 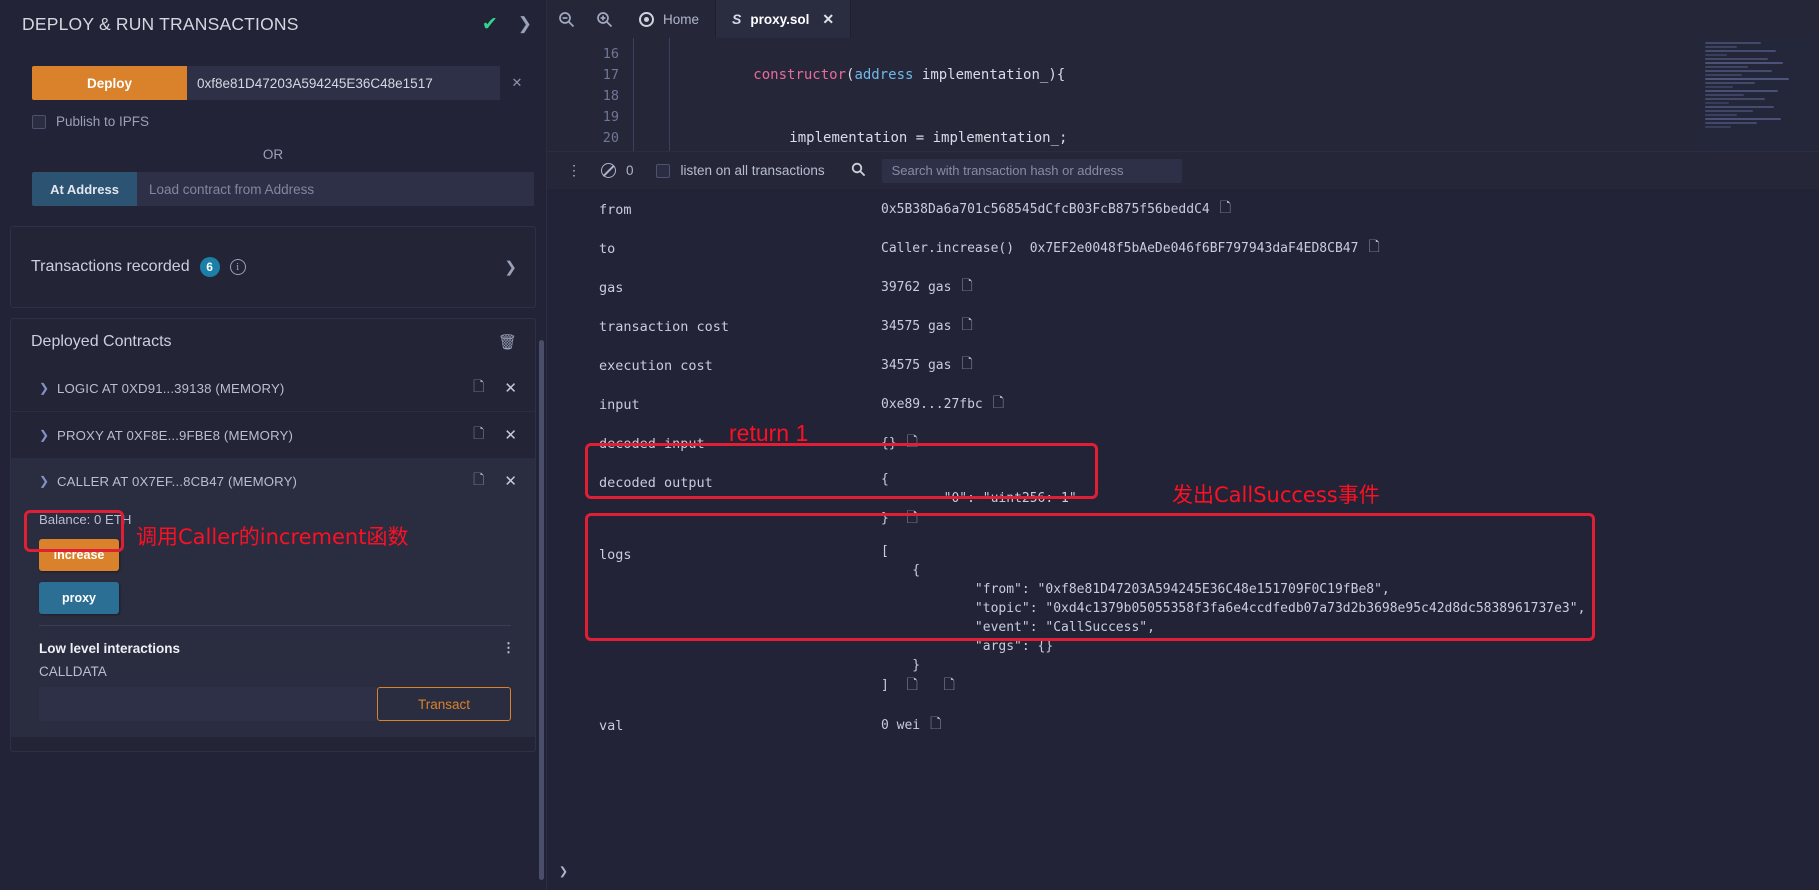 What do you see at coordinates (1031, 170) in the screenshot?
I see `transaction-search-input` at bounding box center [1031, 170].